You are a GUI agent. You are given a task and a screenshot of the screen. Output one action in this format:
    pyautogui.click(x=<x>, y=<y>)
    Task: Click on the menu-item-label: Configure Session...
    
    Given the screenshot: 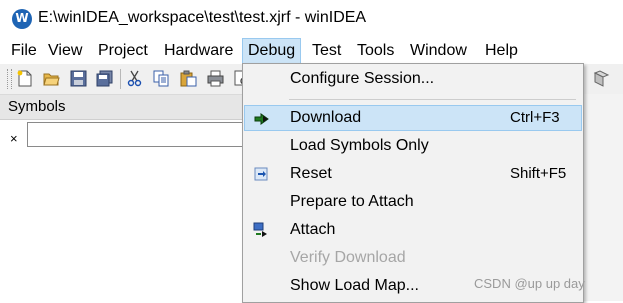 What is the action you would take?
    pyautogui.click(x=362, y=78)
    